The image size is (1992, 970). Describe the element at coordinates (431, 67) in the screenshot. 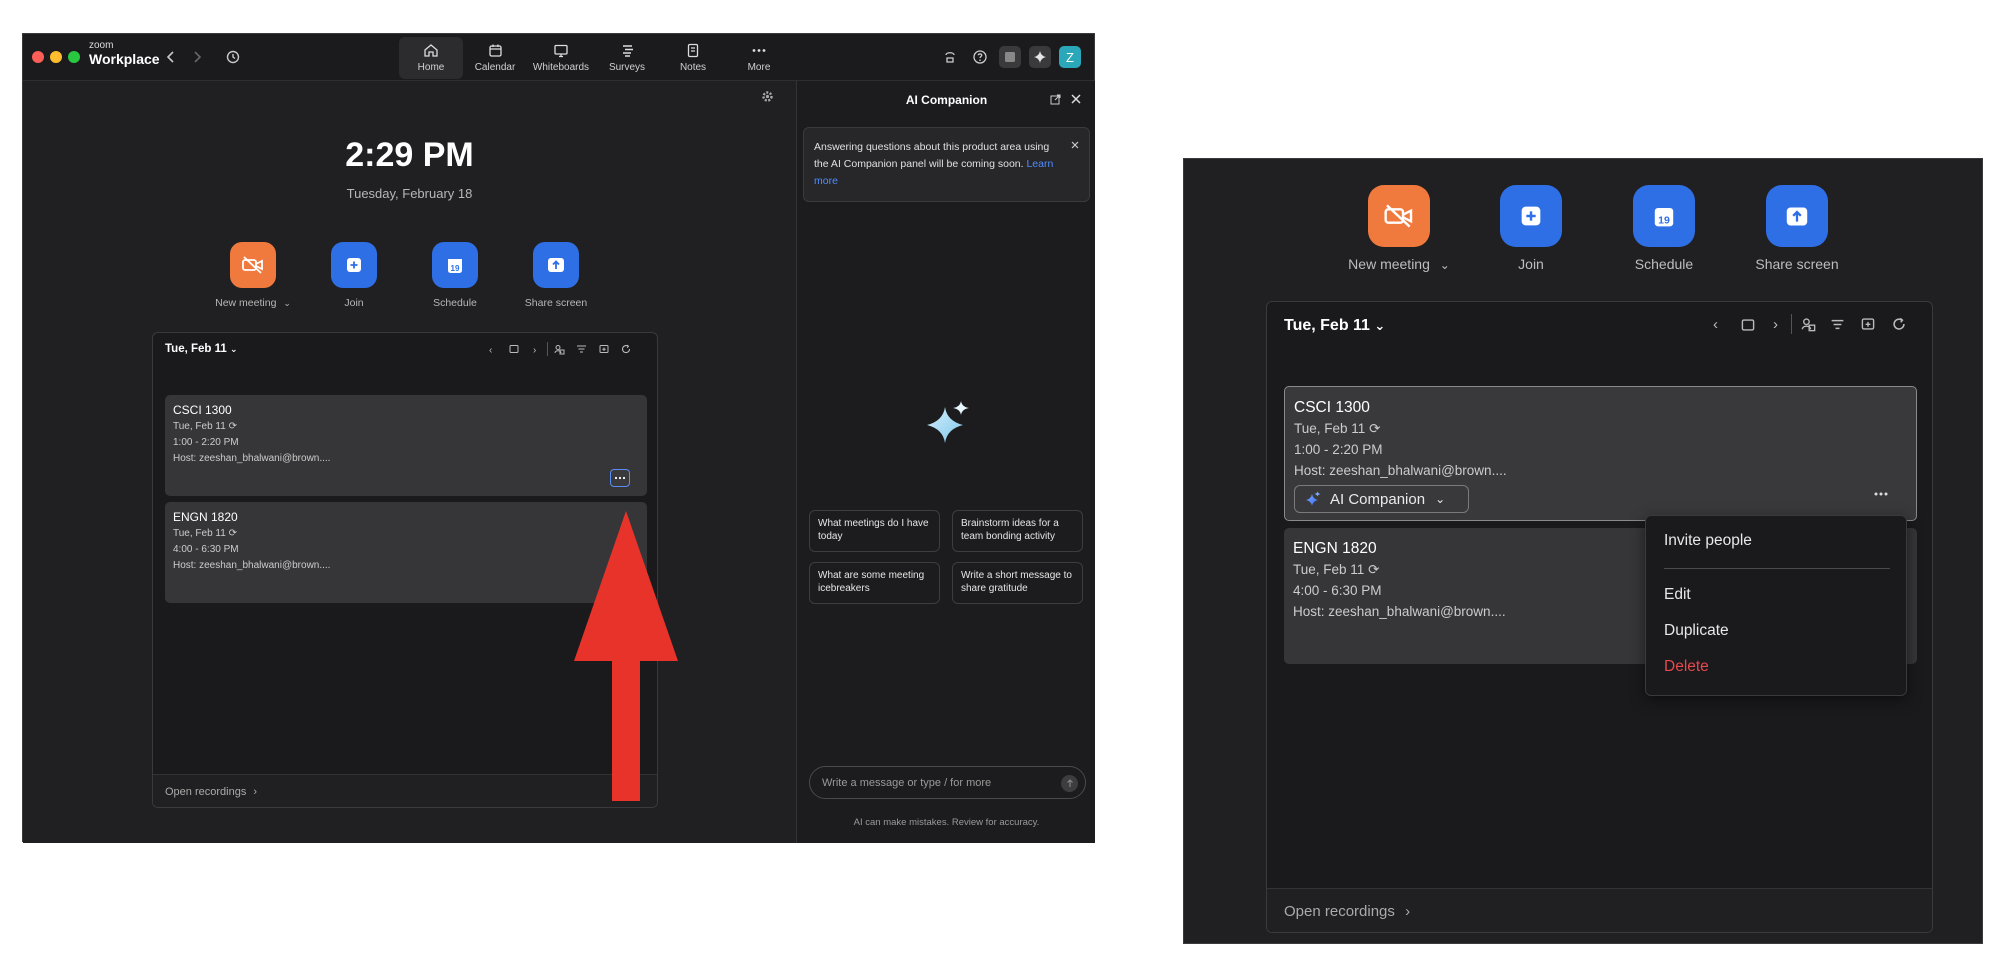

I see `tab-home-label: Home` at that location.